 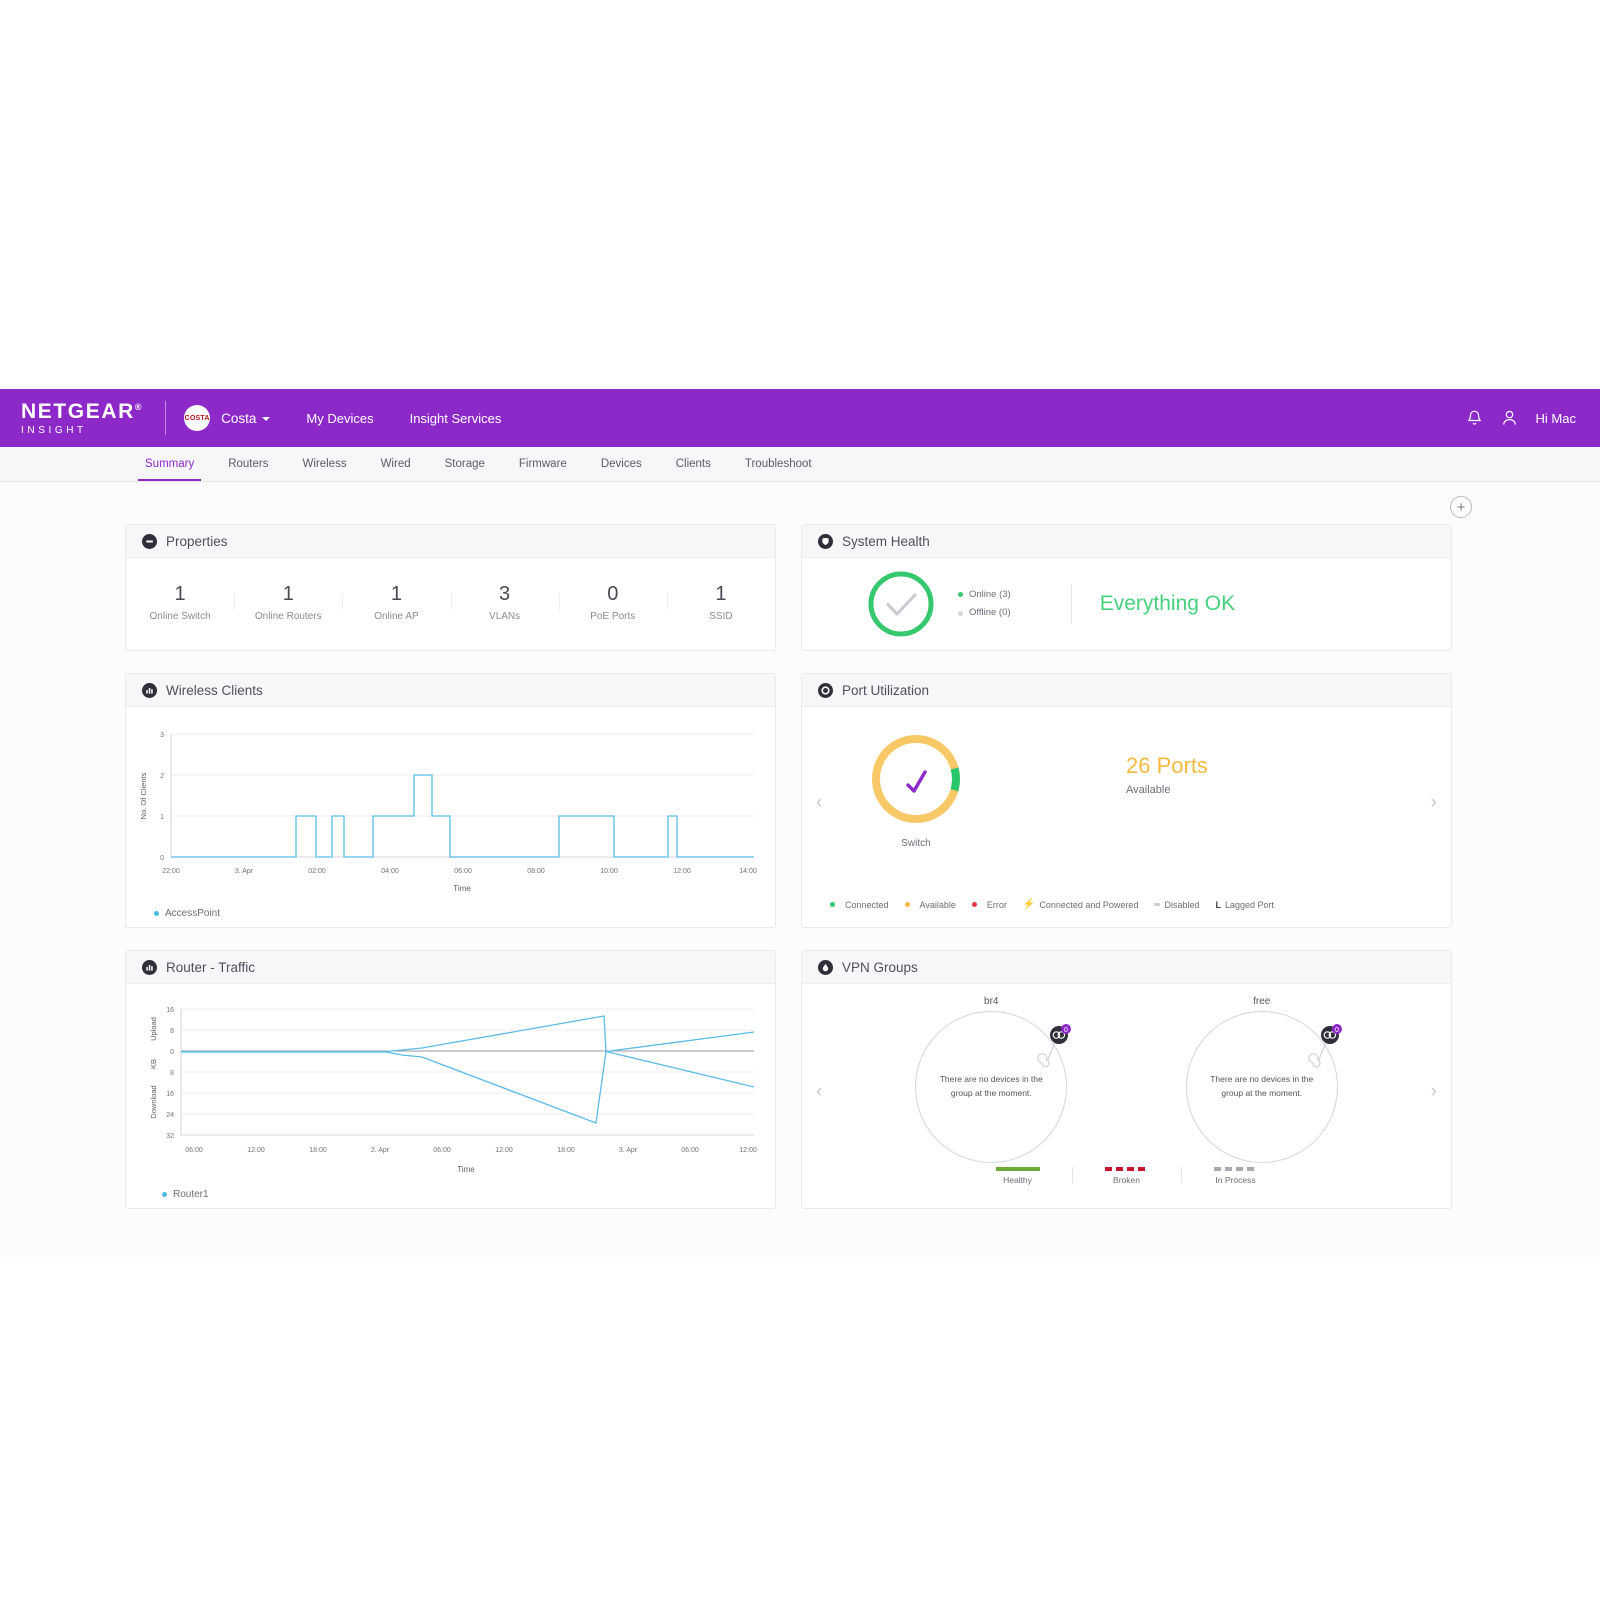 What do you see at coordinates (143, 795) in the screenshot?
I see `svg-text: No. Of Clients` at bounding box center [143, 795].